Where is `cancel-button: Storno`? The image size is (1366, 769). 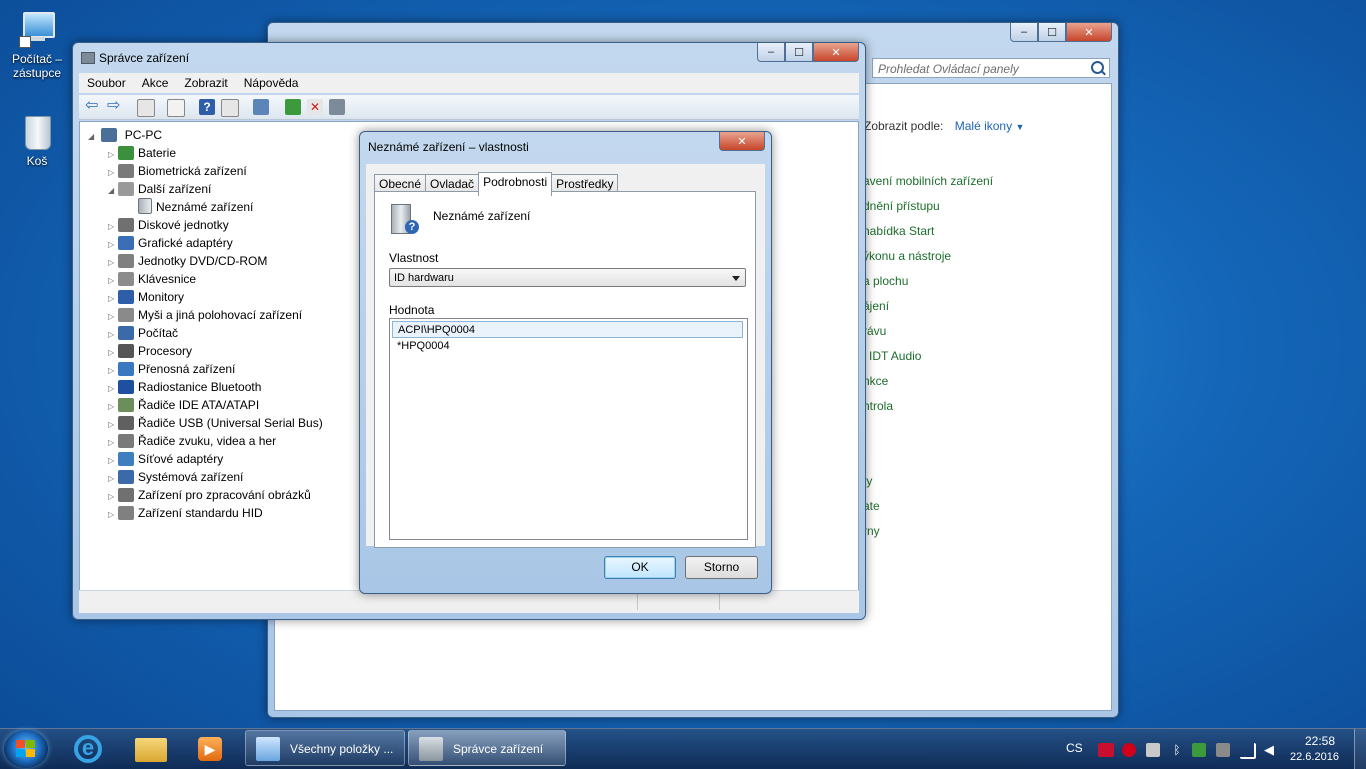
cancel-button: Storno is located at coordinates (721, 567).